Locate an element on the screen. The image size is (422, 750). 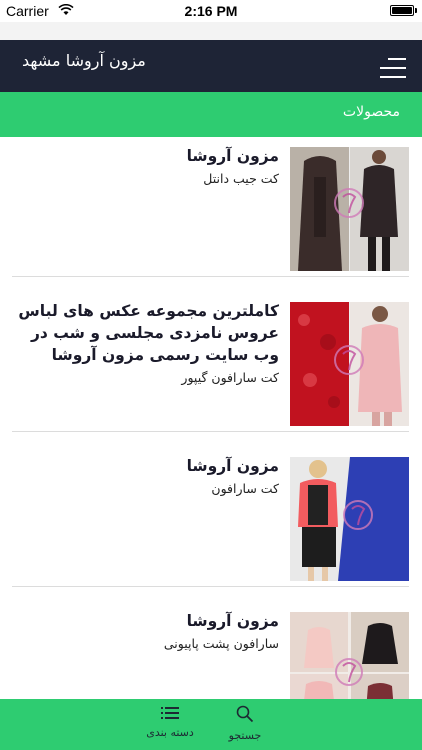
section-title: محصولات is located at coordinates (371, 112).